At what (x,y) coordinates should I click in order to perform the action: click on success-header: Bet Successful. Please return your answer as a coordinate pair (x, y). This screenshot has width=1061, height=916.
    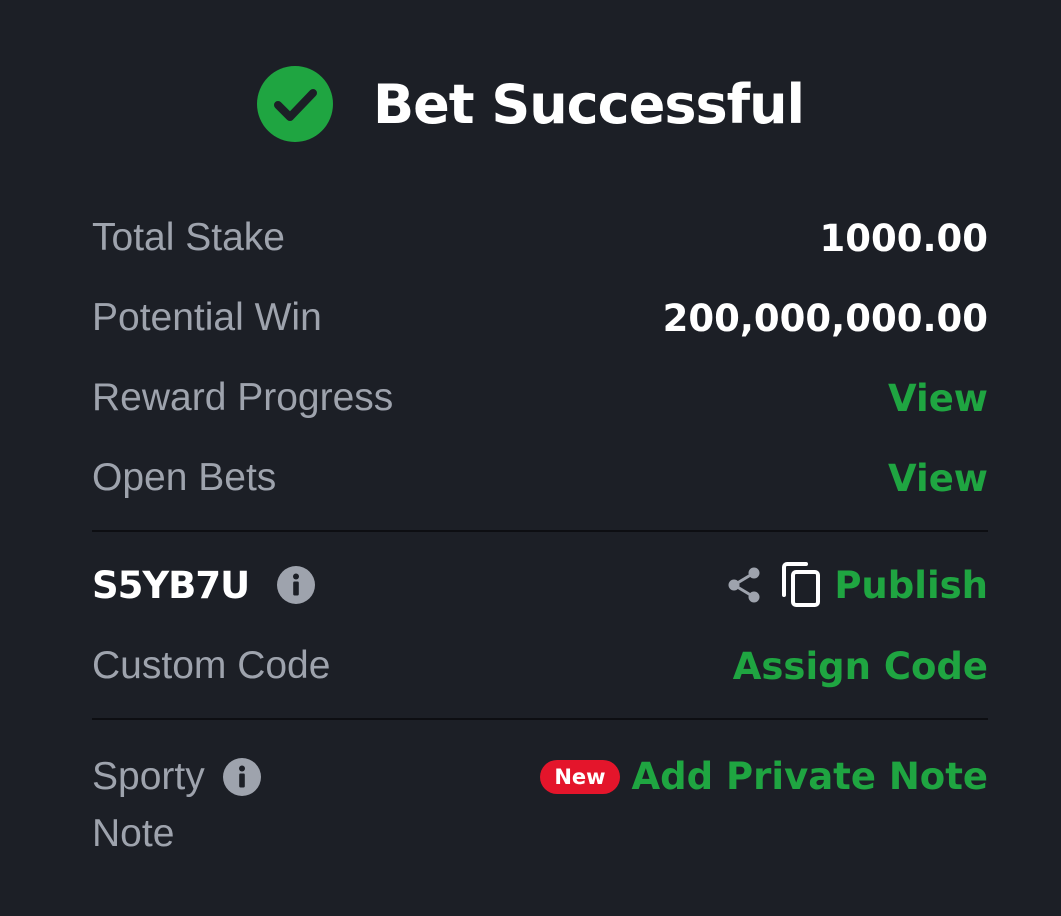
    Looking at the image, I should click on (530, 104).